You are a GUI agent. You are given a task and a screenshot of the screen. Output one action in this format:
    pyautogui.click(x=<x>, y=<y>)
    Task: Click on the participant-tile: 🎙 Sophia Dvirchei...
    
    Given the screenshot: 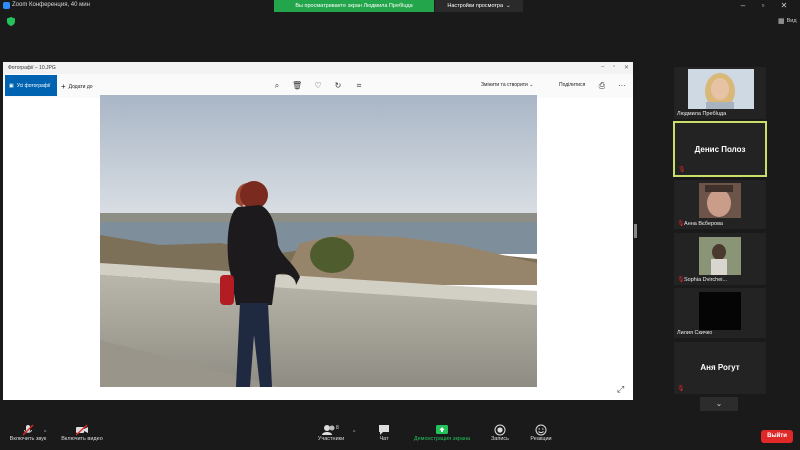 What is the action you would take?
    pyautogui.click(x=720, y=259)
    